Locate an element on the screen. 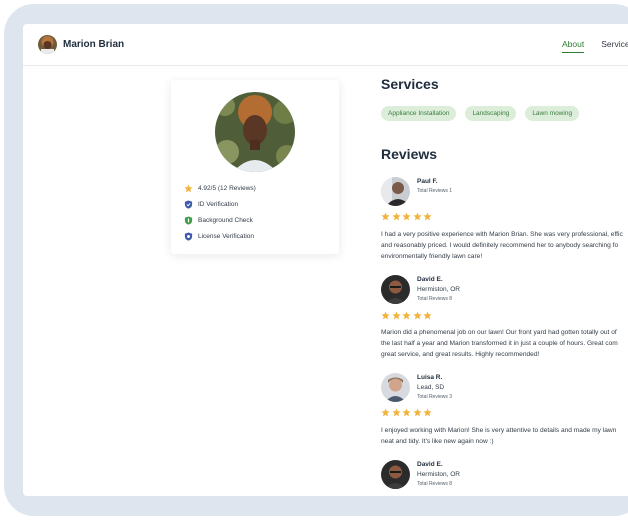 The width and height of the screenshot is (628, 520). check-background: Background Check is located at coordinates (220, 220).